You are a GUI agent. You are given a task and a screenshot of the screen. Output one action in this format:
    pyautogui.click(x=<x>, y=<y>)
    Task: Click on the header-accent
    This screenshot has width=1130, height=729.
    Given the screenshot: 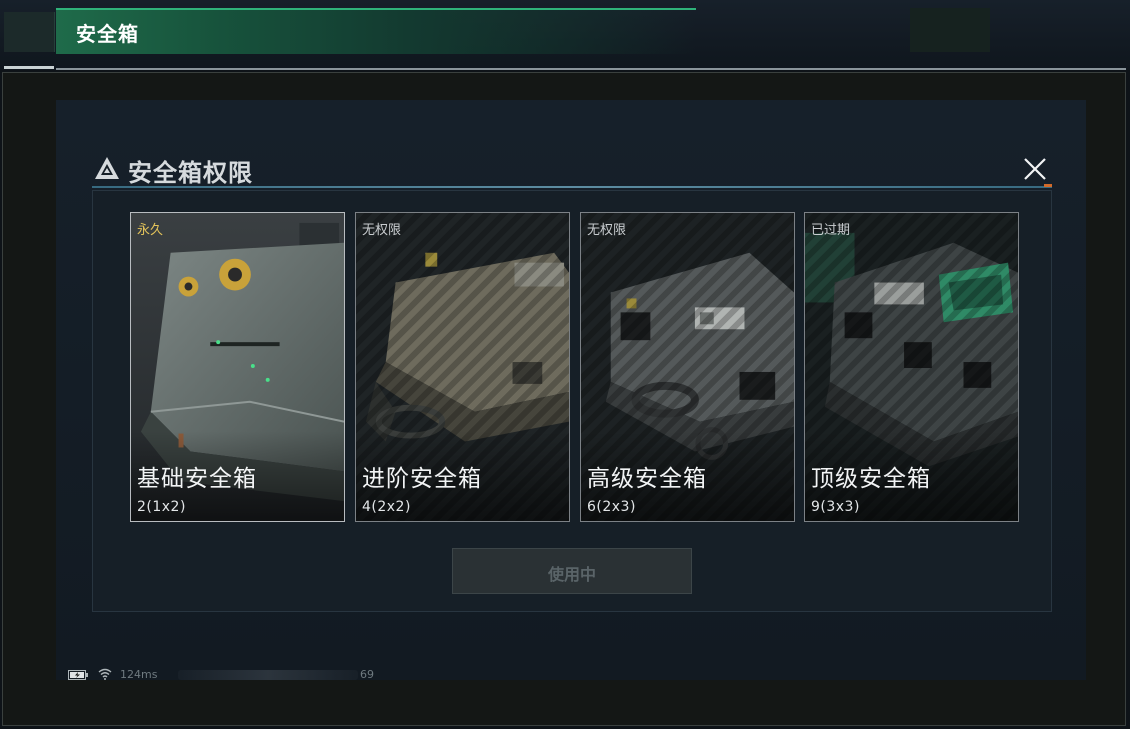 What is the action you would take?
    pyautogui.click(x=1048, y=185)
    